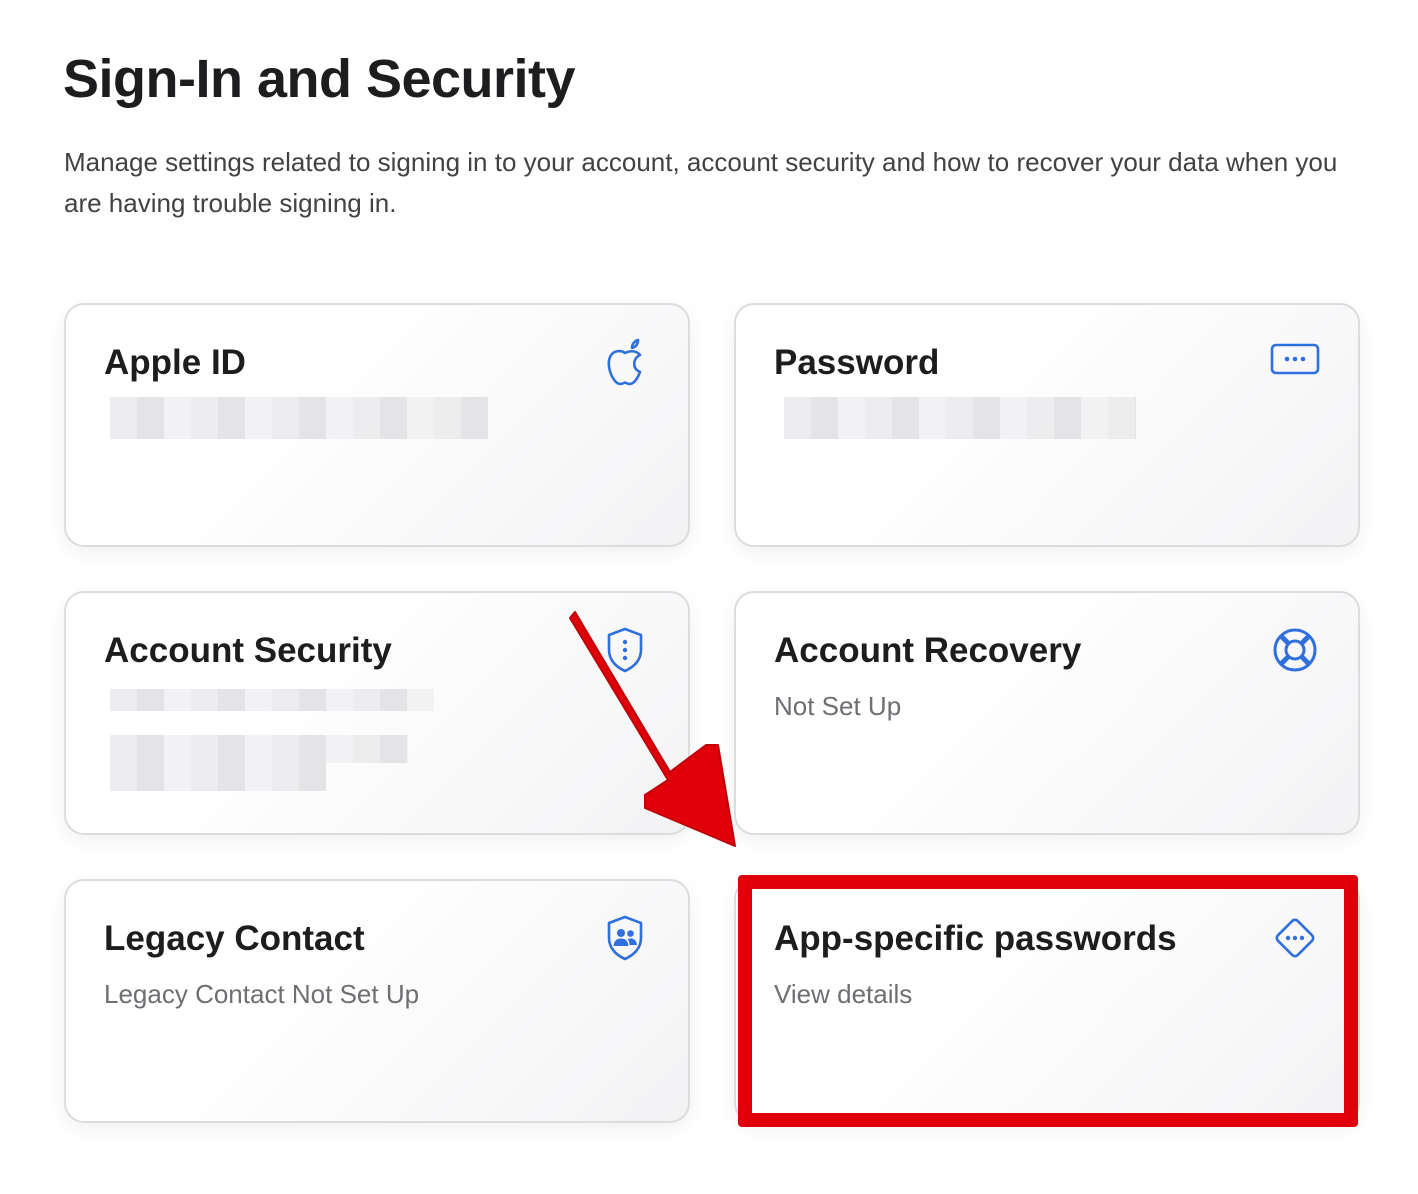 The image size is (1418, 1194). I want to click on redacted-password-info, so click(960, 418).